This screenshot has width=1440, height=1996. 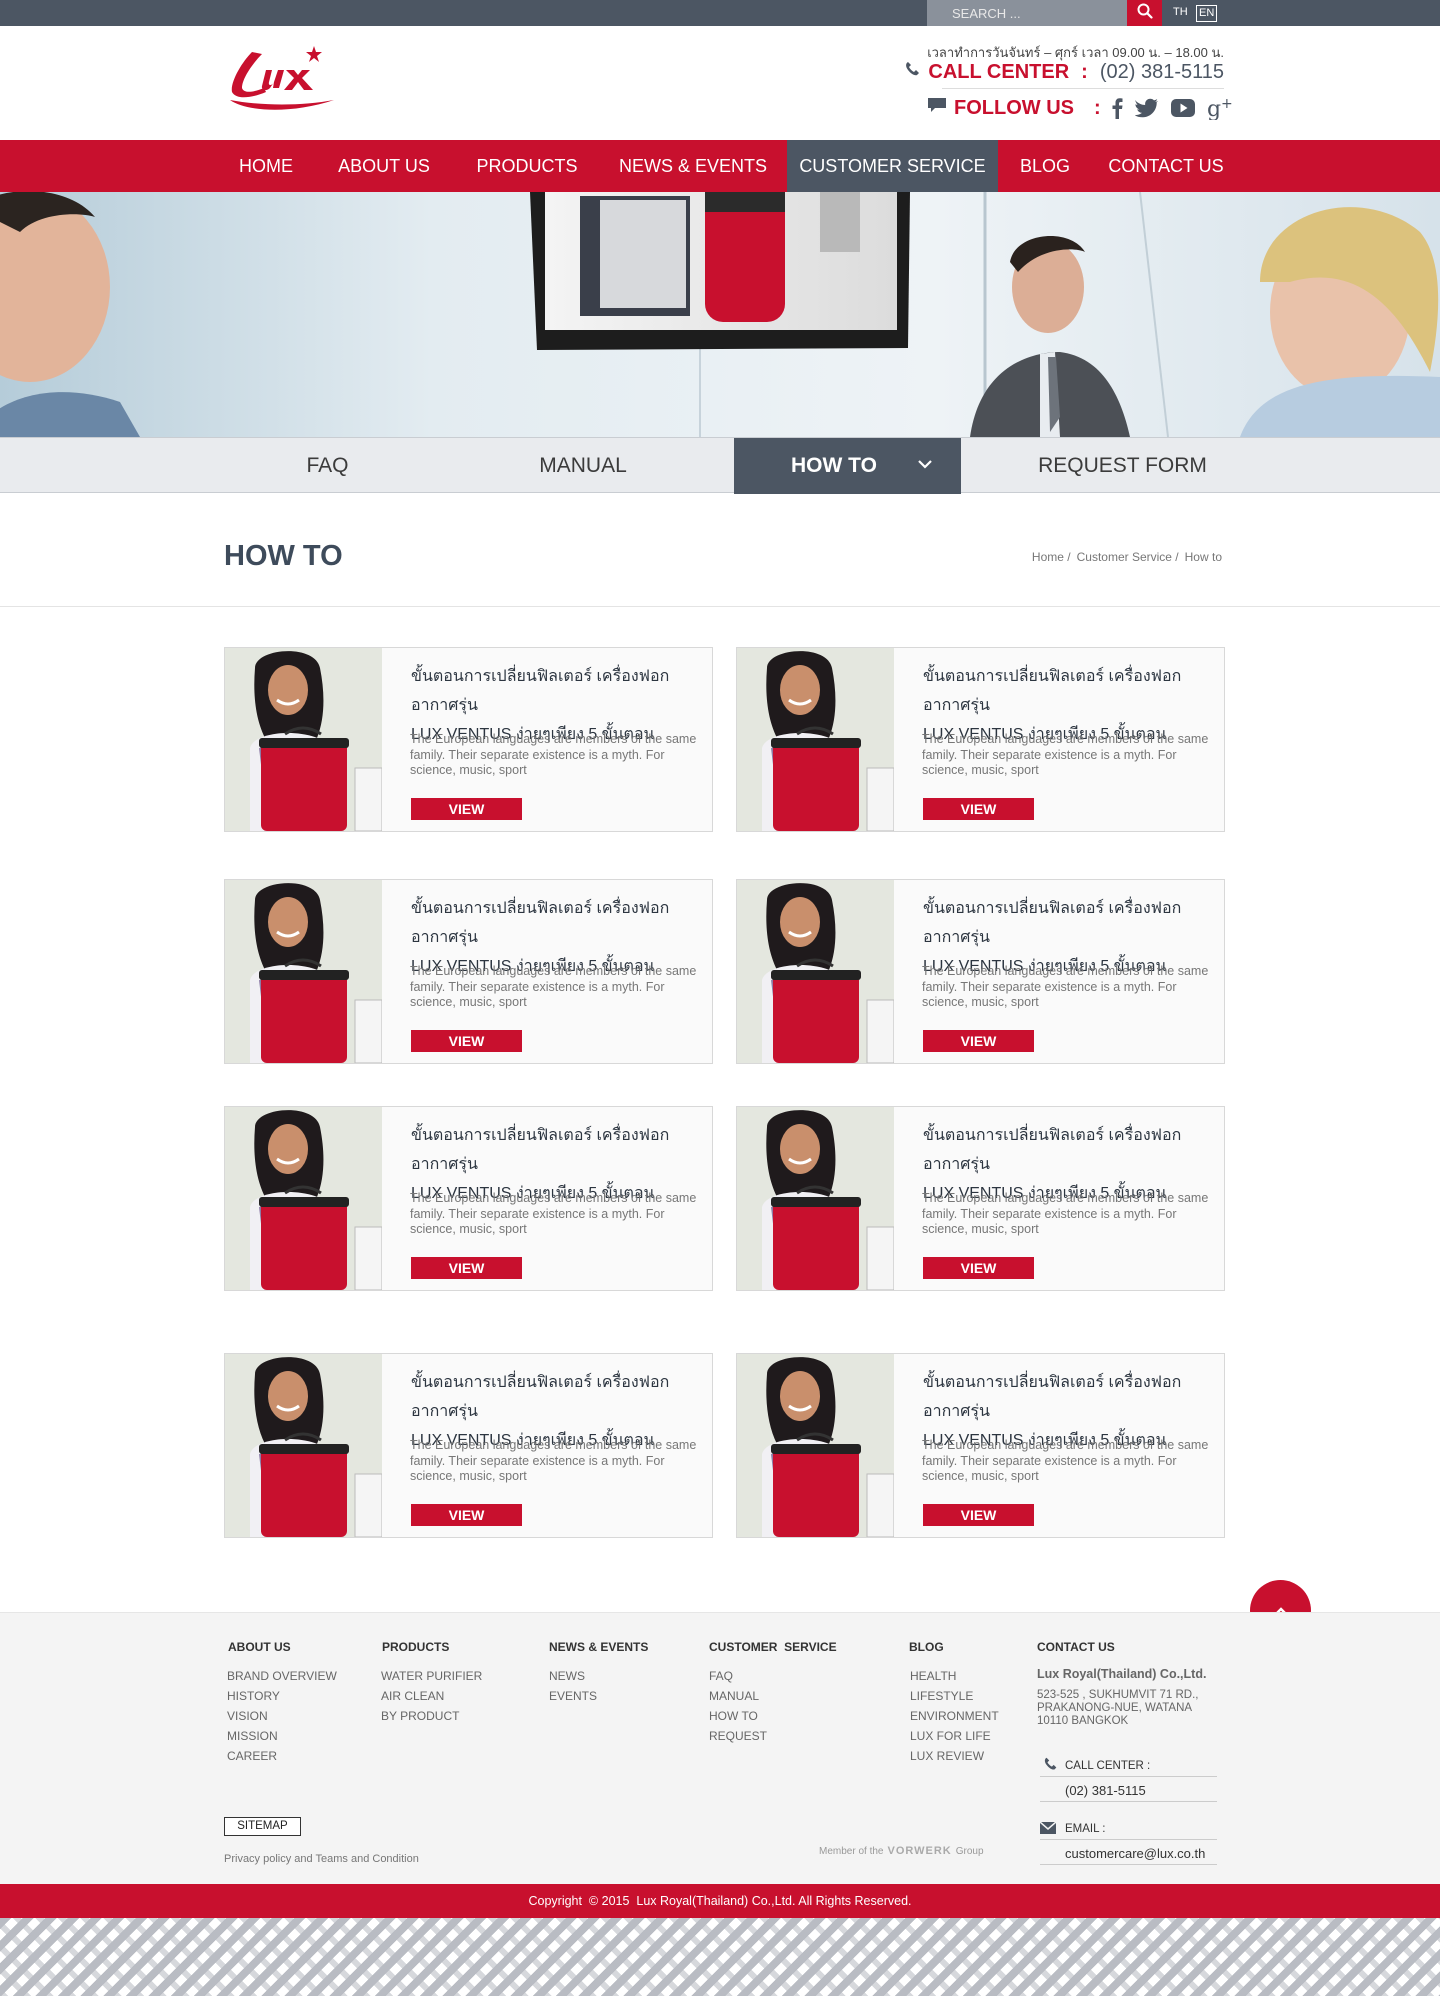 What do you see at coordinates (738, 1736) in the screenshot?
I see `footer-link: REQUEST` at bounding box center [738, 1736].